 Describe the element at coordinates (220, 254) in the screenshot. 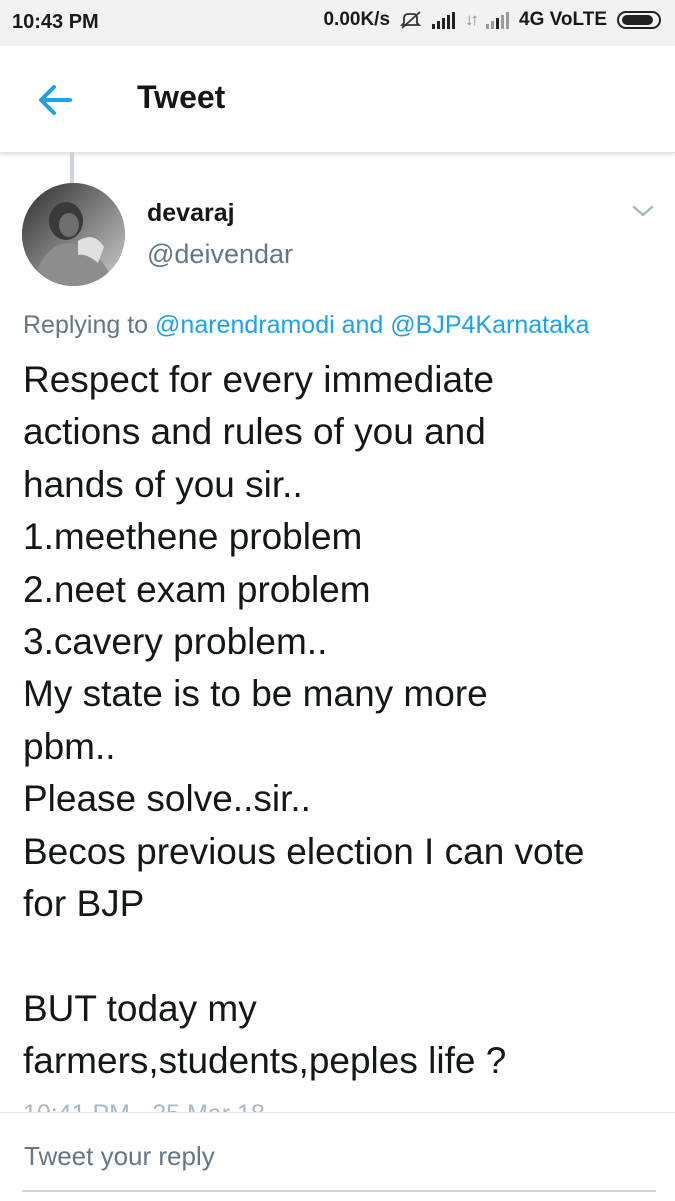

I see `author-handle: @deivendar` at that location.